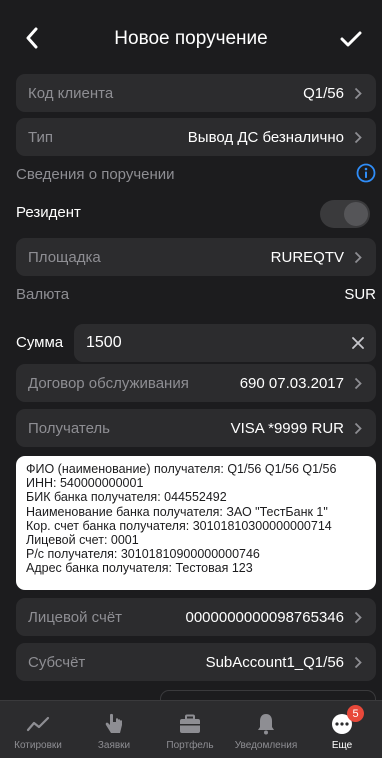  Describe the element at coordinates (196, 296) in the screenshot. I see `currency-row: Валюта SUR` at that location.